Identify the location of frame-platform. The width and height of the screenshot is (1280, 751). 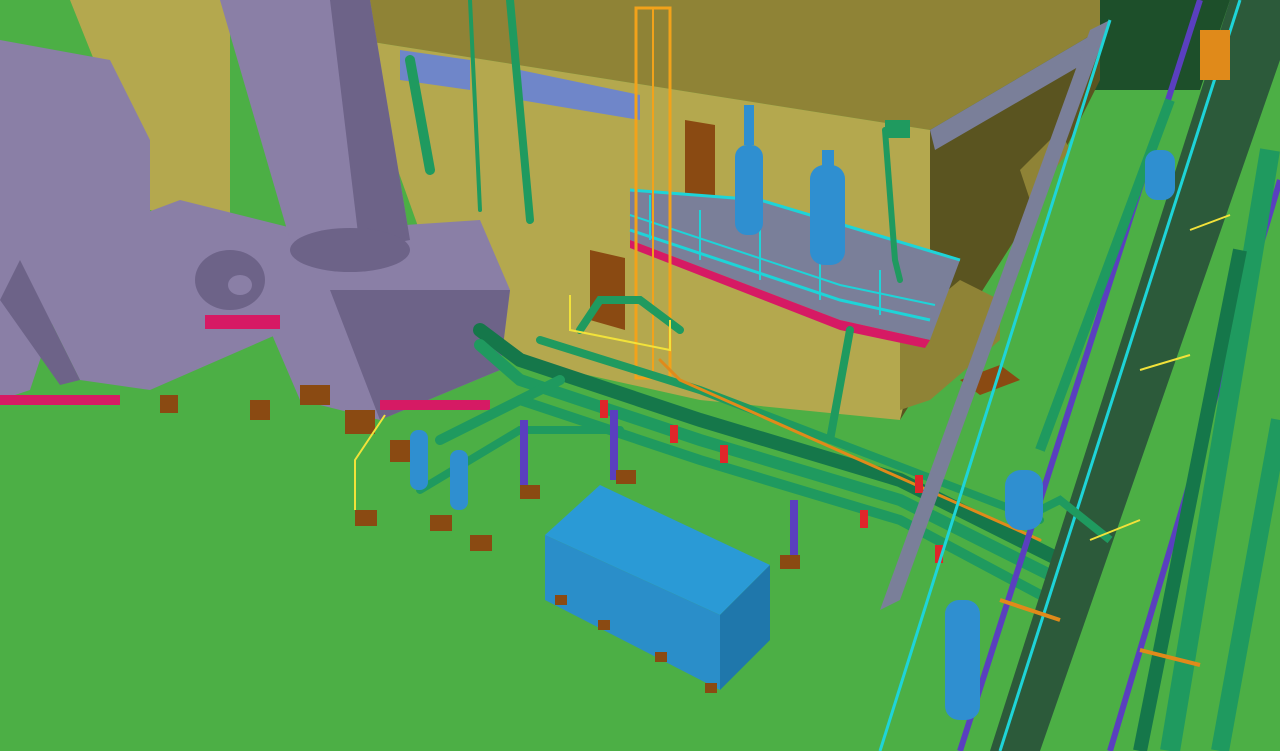
(1215, 55).